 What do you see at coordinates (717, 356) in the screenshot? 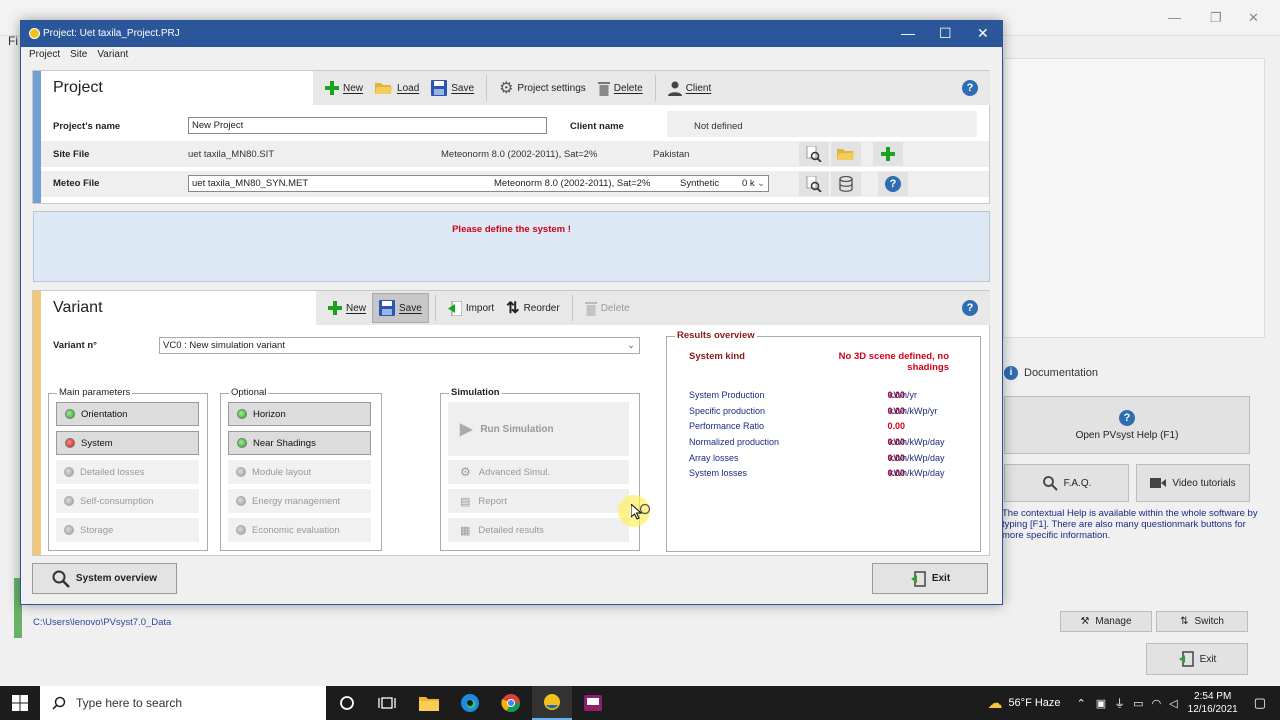
I see `system-kind-label: System kind` at bounding box center [717, 356].